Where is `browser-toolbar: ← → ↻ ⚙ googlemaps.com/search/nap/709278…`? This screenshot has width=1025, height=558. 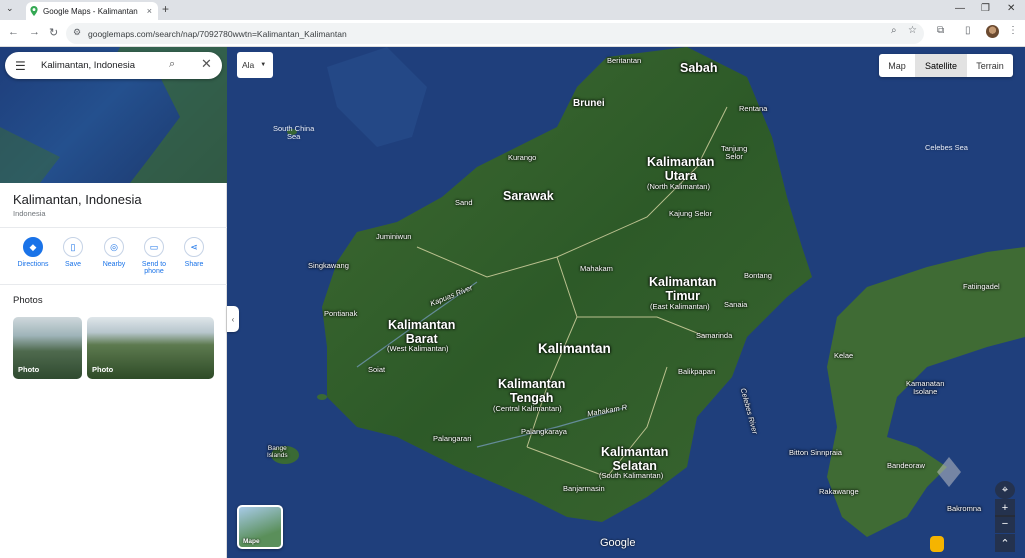 browser-toolbar: ← → ↻ ⚙ googlemaps.com/search/nap/709278… is located at coordinates (512, 33).